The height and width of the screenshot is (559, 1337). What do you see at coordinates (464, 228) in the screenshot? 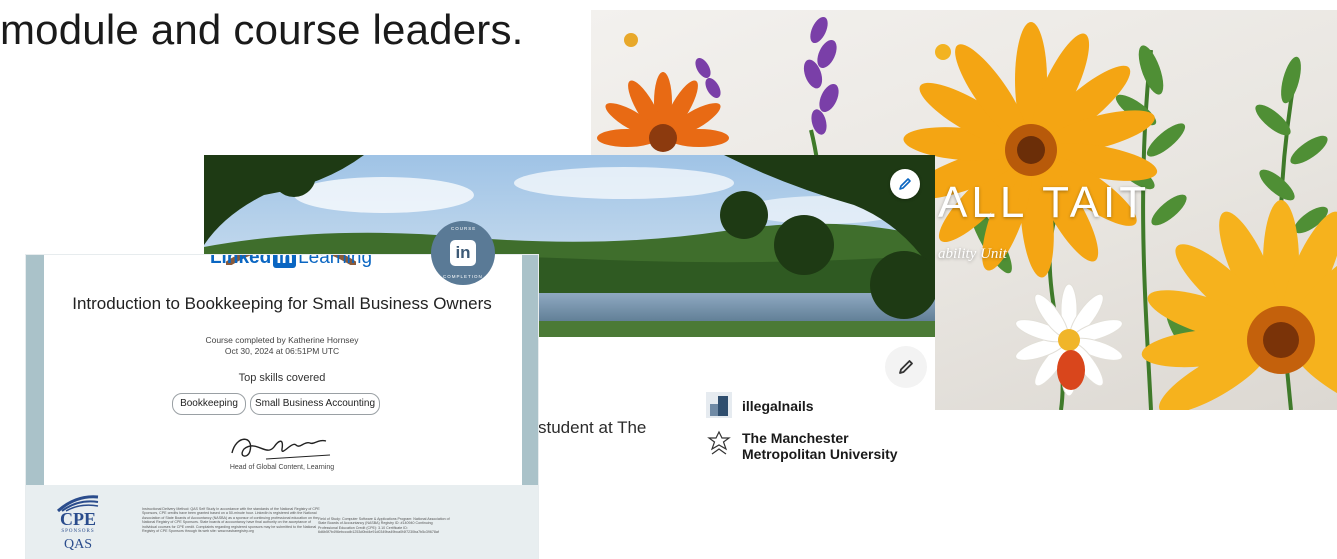
I see `badge-top-text: COURSE` at bounding box center [464, 228].